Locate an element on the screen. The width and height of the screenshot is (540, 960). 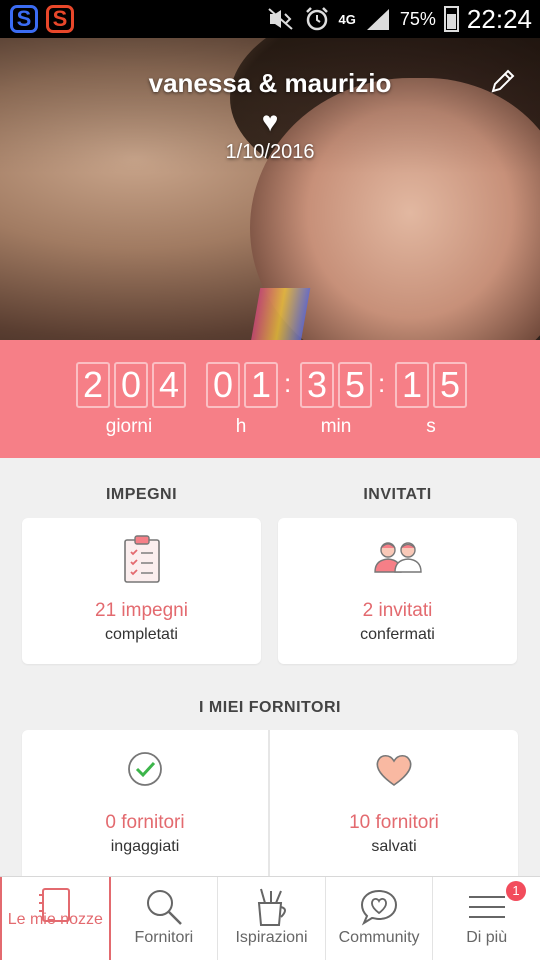
pencil-icon is located at coordinates (503, 81).